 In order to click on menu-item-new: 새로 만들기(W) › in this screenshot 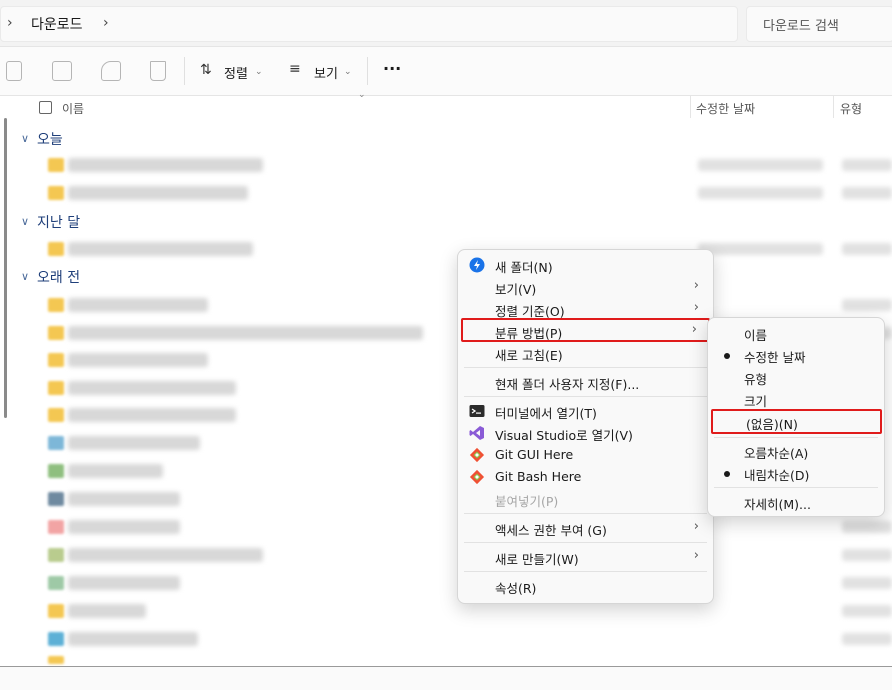, I will do `click(585, 557)`.